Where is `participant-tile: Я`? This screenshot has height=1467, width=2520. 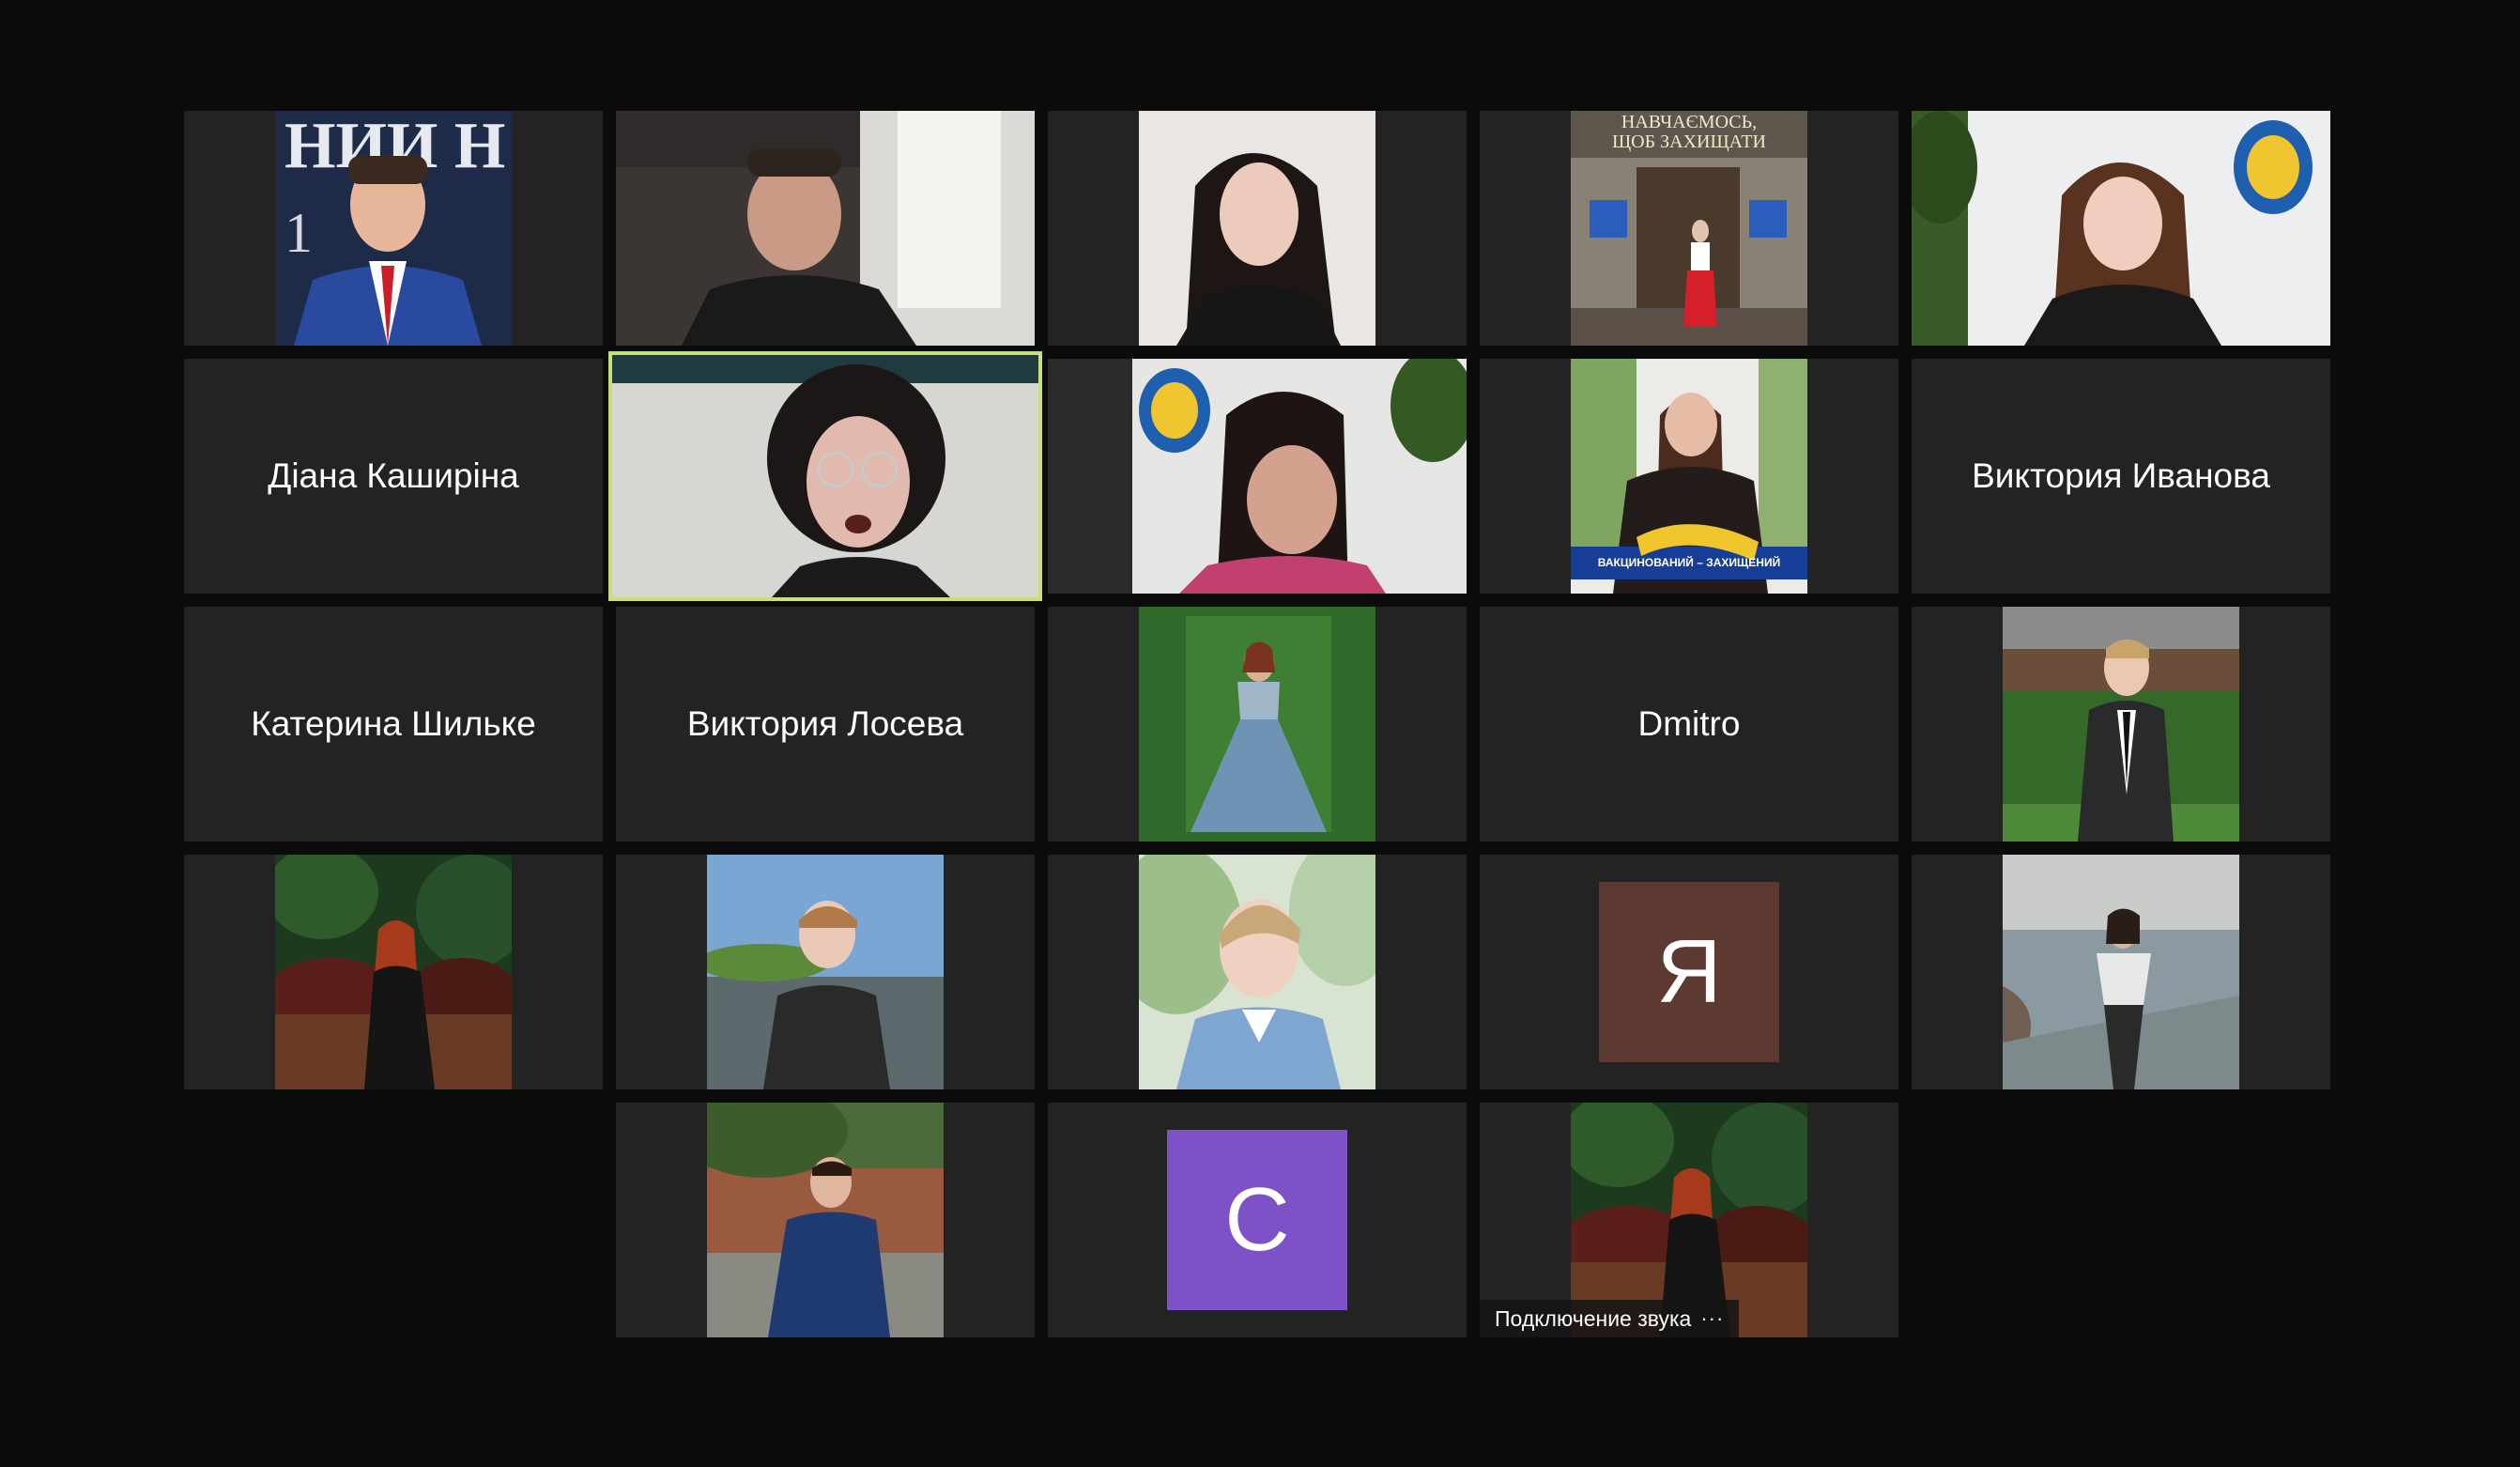
participant-tile: Я is located at coordinates (1689, 972).